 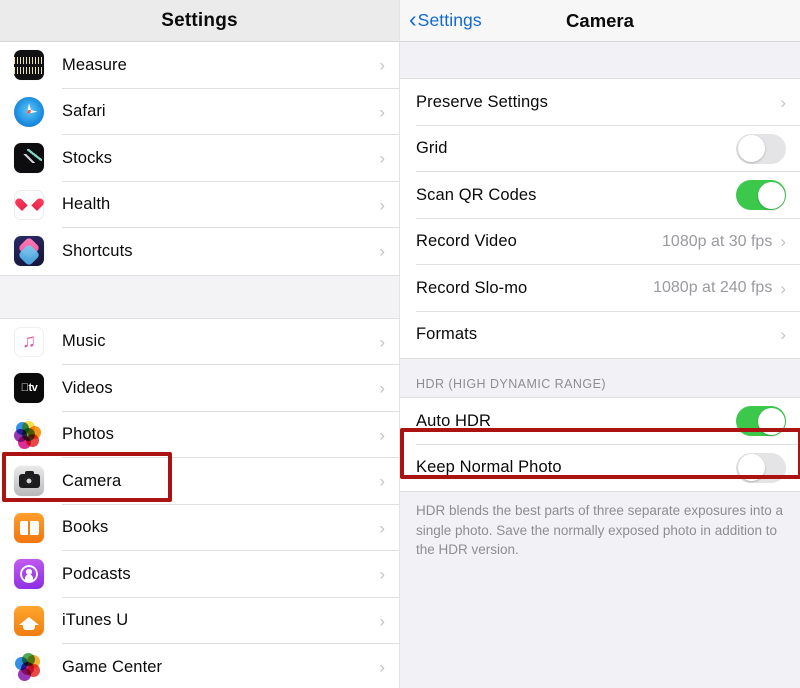 What do you see at coordinates (600, 288) in the screenshot?
I see `row-record-slo-mo: Record Slo-mo 1080p at 240 fps ›` at bounding box center [600, 288].